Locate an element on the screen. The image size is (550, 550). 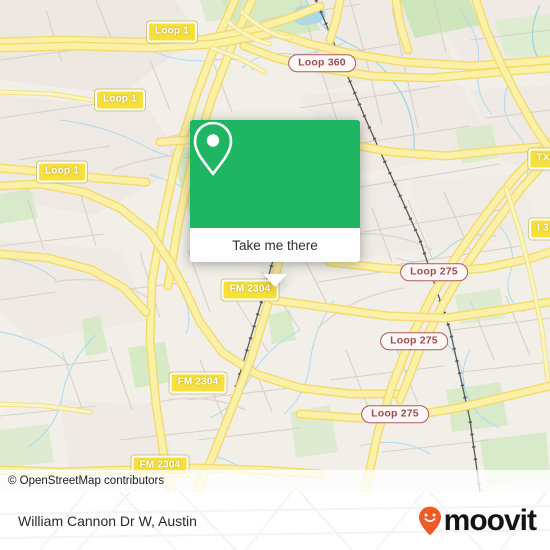
location-pin-icon is located at coordinates (213, 148).